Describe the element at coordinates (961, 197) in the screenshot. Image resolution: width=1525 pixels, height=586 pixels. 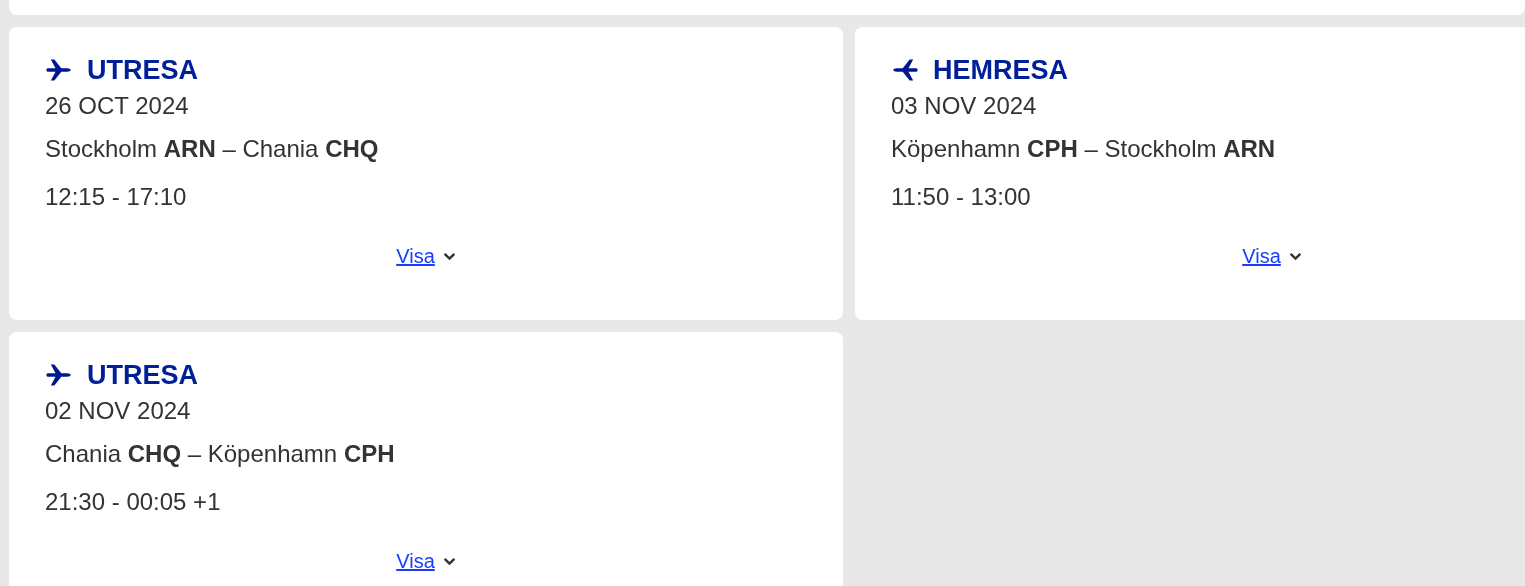
I see `flight-time: 11:50 - 13:00` at that location.